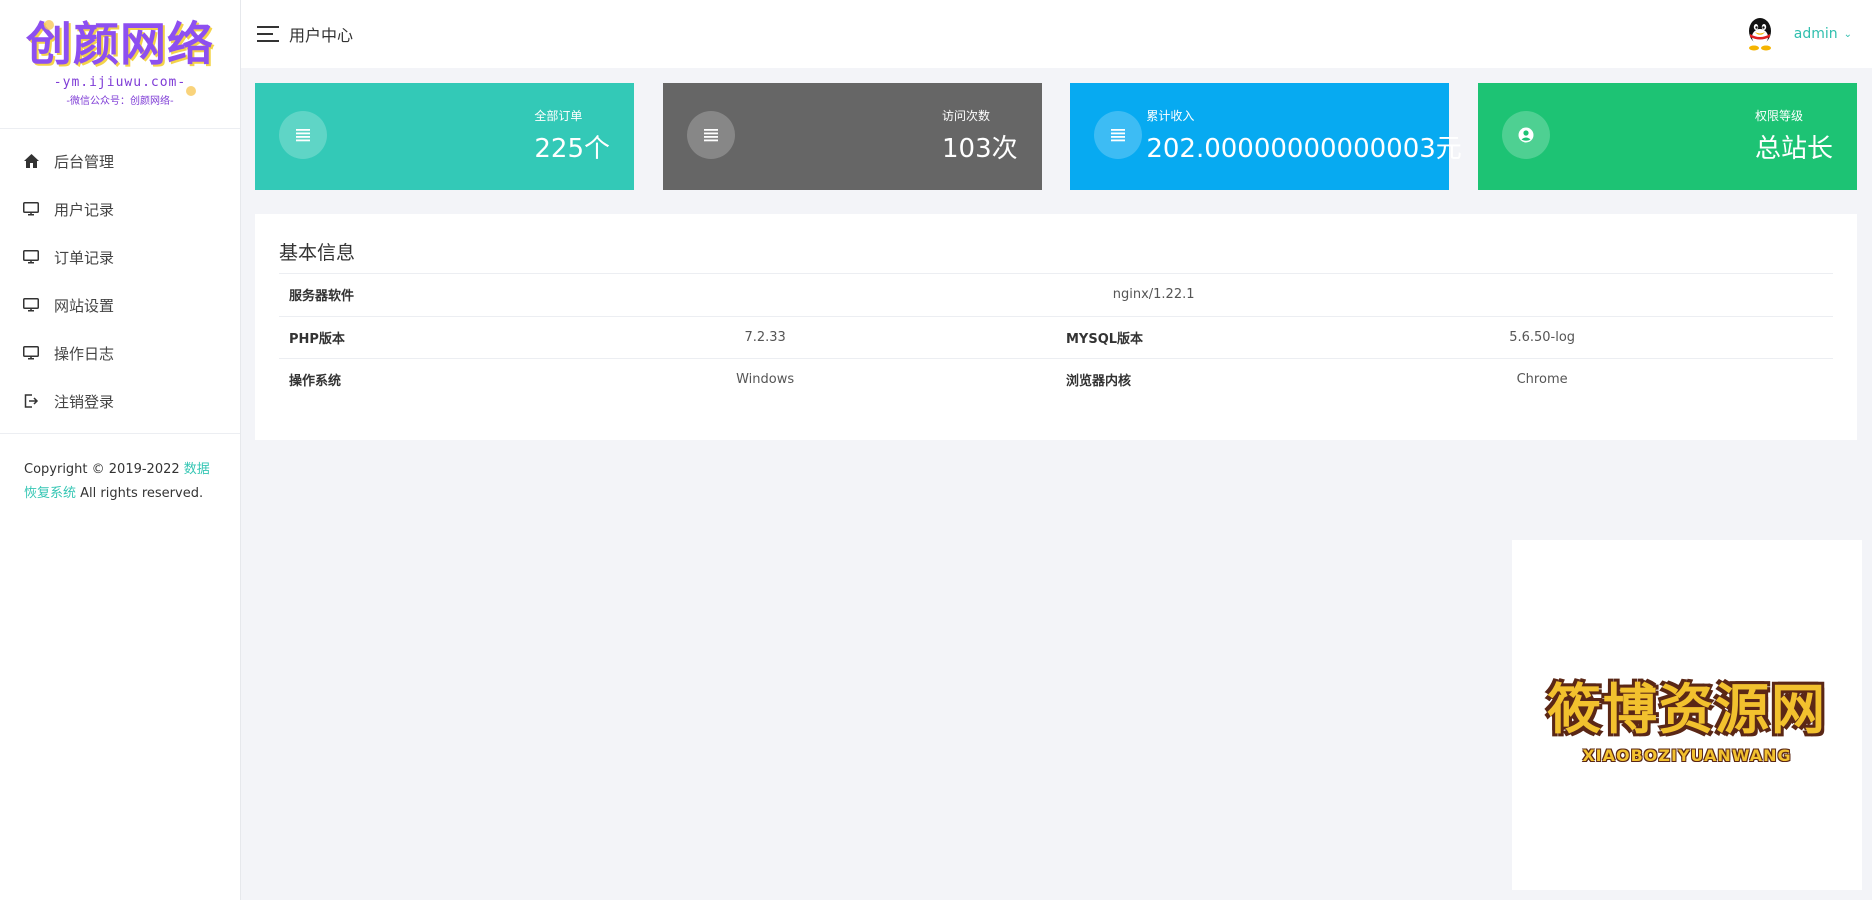 This screenshot has height=900, width=1872. I want to click on menu-toggle-icon, so click(268, 34).